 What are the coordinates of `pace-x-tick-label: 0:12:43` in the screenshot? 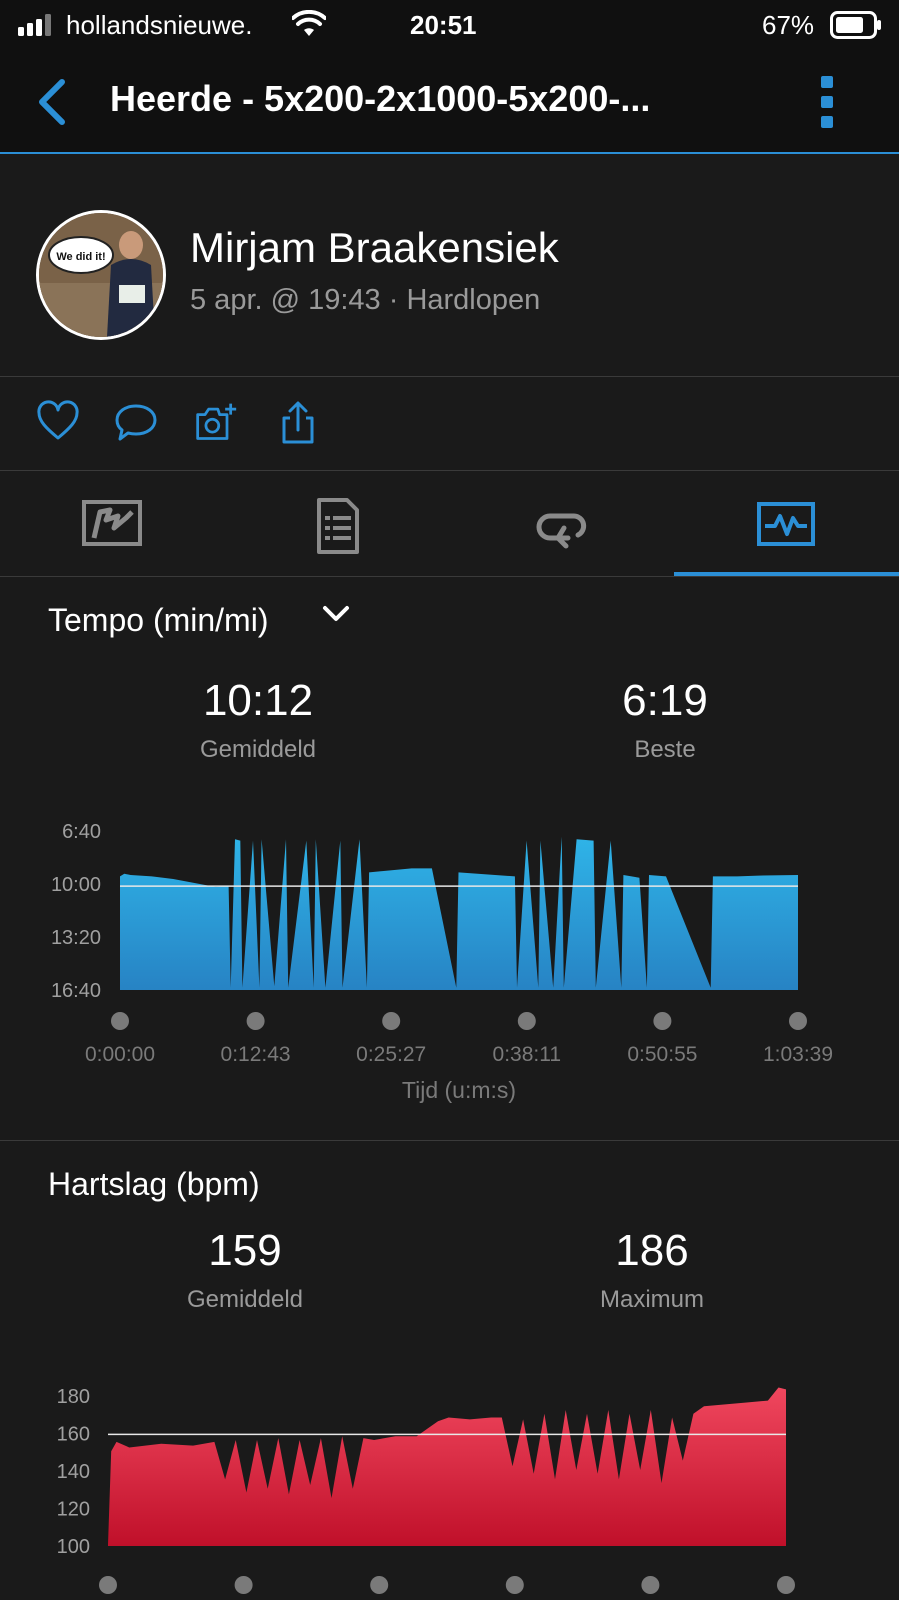 It's located at (256, 1054).